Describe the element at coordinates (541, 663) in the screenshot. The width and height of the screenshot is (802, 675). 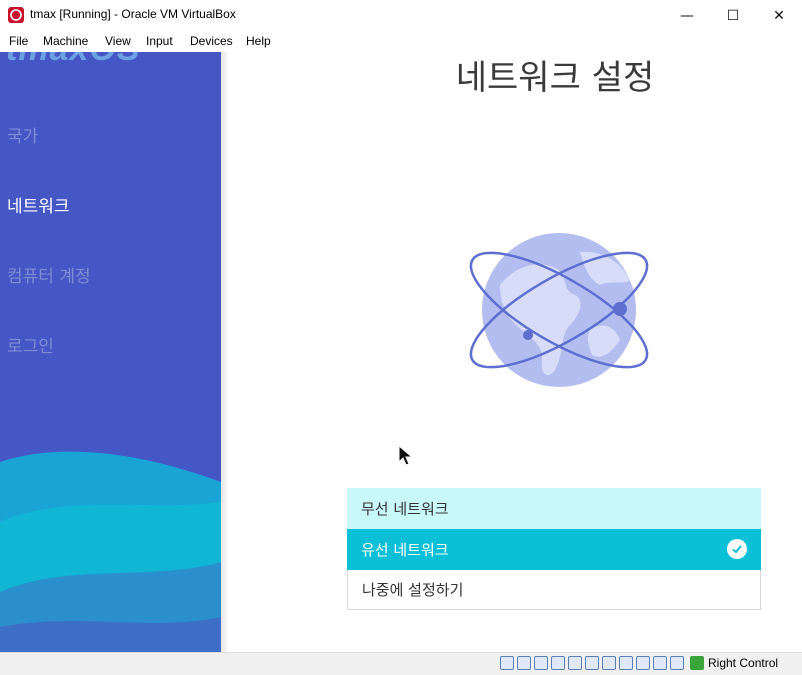
I see `audio-icon` at that location.